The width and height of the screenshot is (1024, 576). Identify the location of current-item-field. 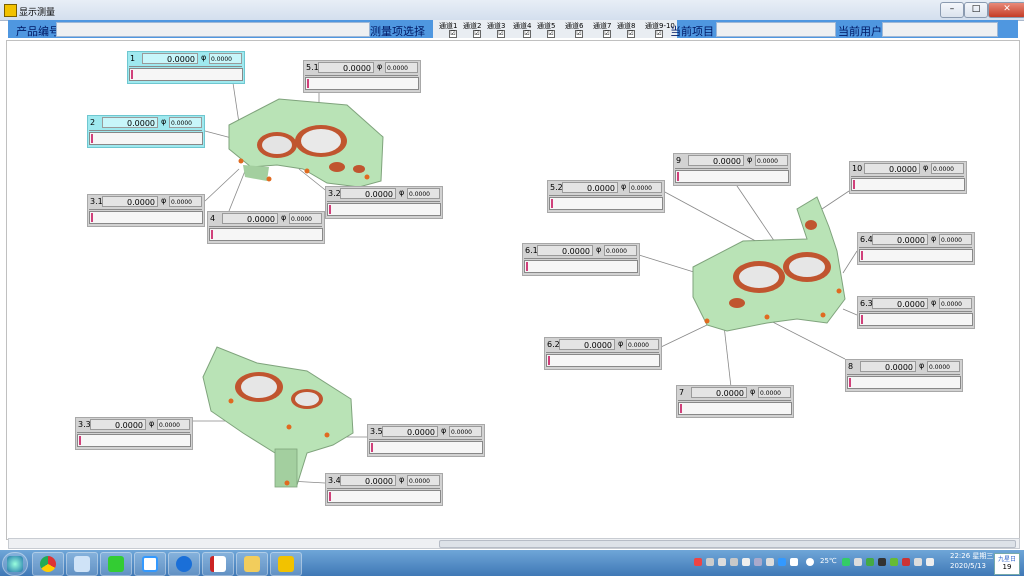
(776, 29).